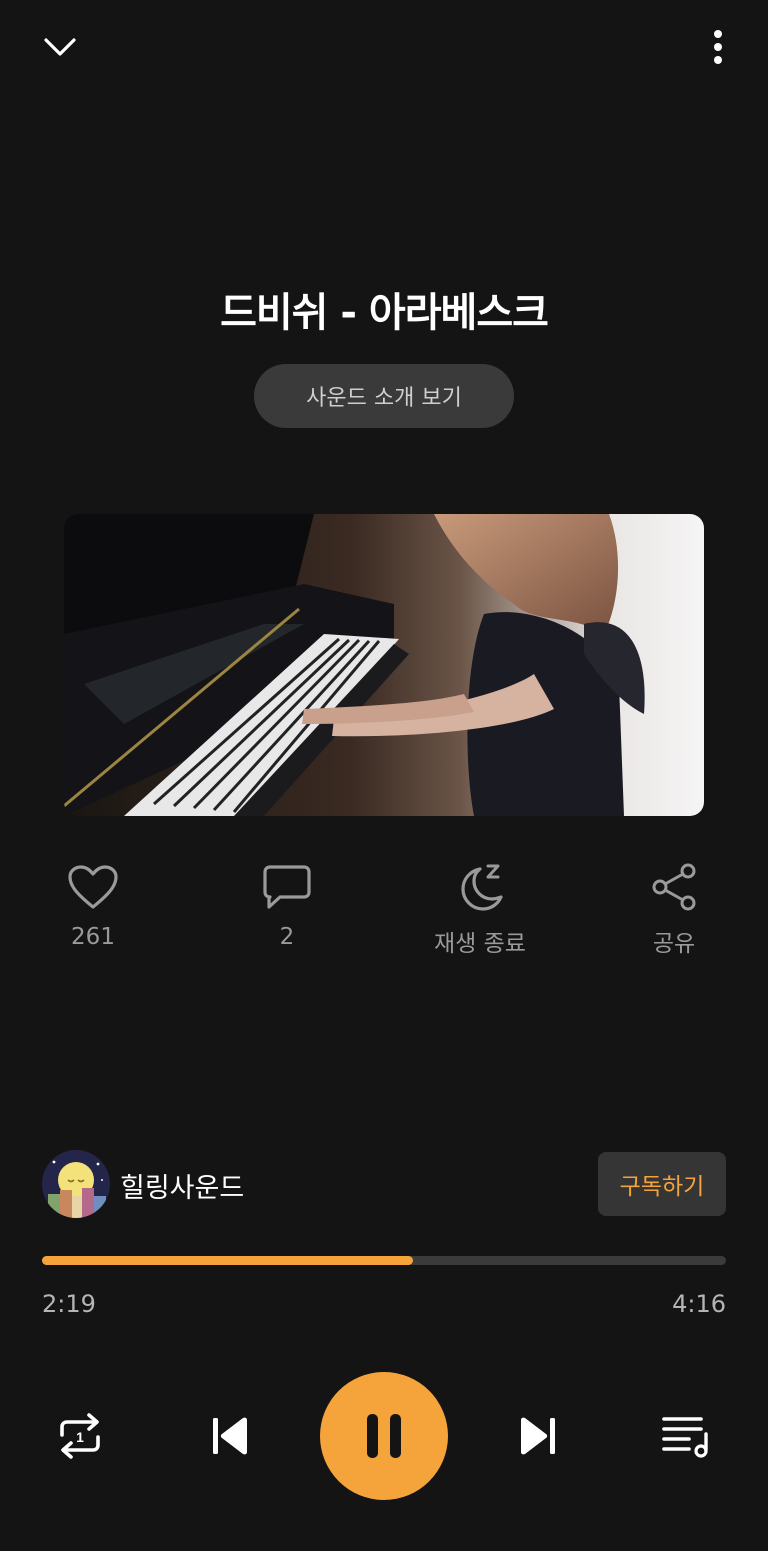 The image size is (768, 1551). Describe the element at coordinates (480, 944) in the screenshot. I see `sleep-timer-label: 재생 종료` at that location.